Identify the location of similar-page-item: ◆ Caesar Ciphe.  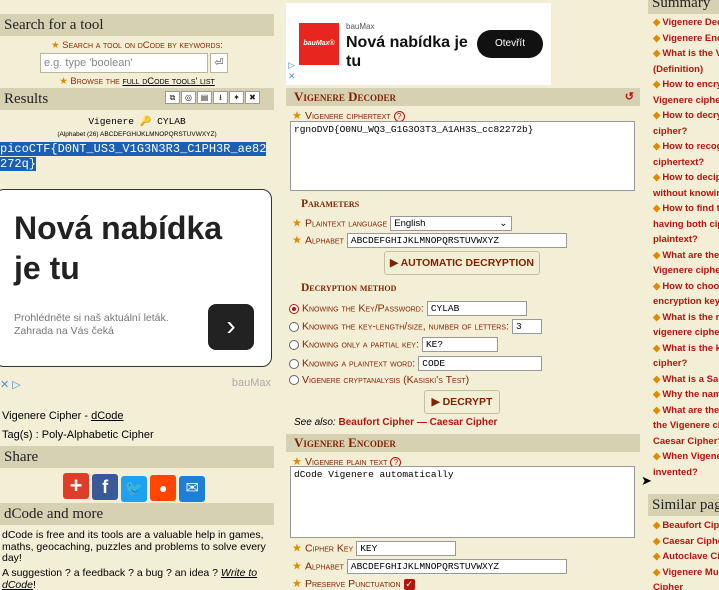
(686, 542).